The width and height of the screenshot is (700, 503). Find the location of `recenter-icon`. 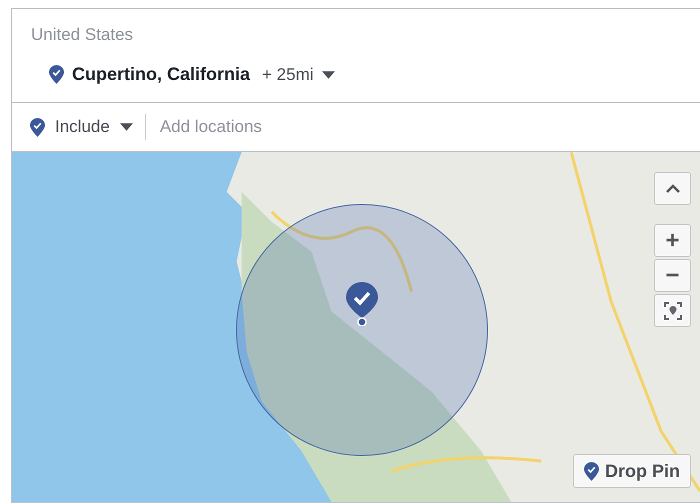

recenter-icon is located at coordinates (672, 310).